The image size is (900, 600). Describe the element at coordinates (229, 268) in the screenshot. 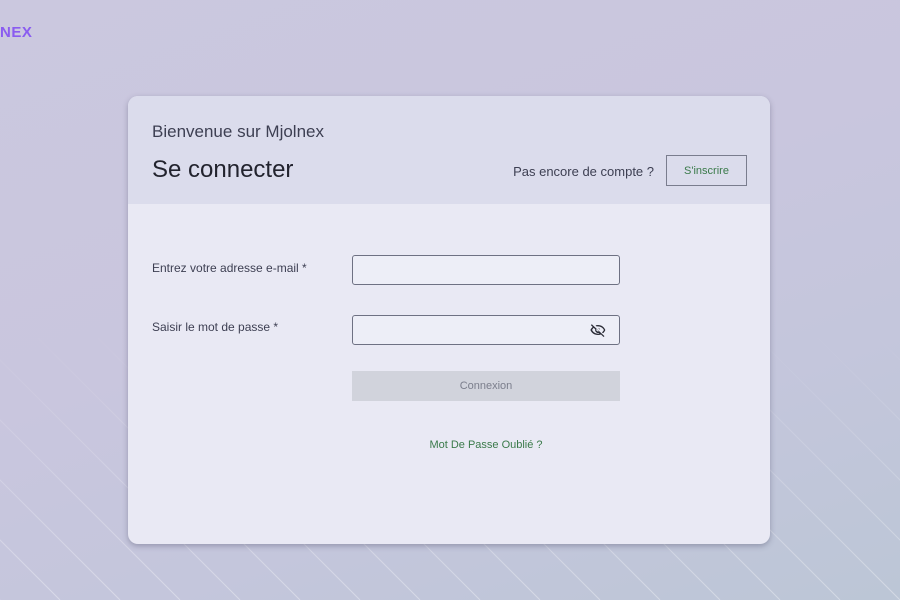

I see `email-label: Entrez votre adresse e-mail *` at that location.